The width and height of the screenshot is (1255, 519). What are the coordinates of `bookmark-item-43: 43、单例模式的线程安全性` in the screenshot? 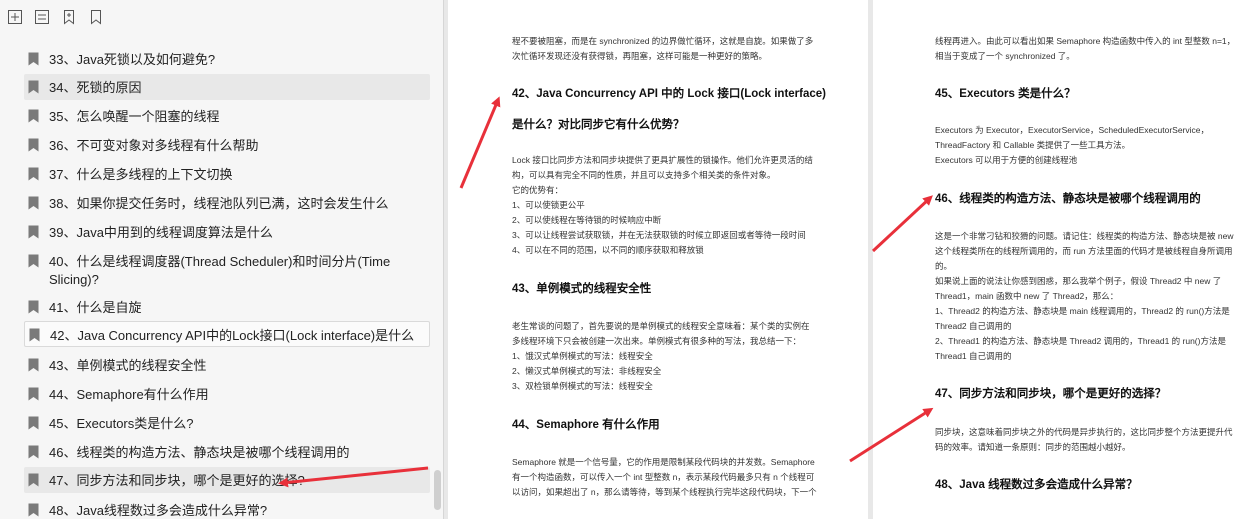 It's located at (227, 365).